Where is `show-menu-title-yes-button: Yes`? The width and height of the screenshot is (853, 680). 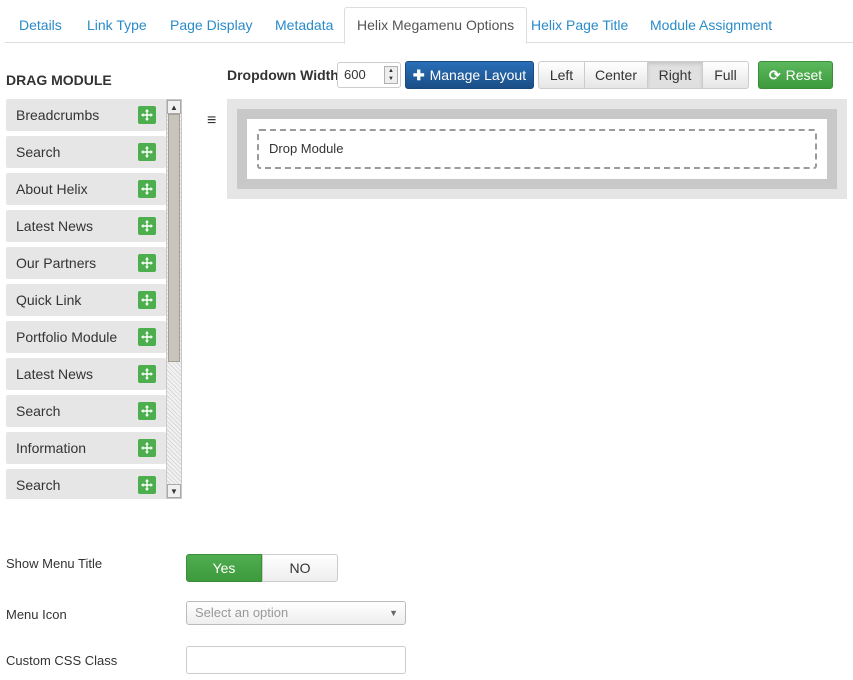 show-menu-title-yes-button: Yes is located at coordinates (224, 568).